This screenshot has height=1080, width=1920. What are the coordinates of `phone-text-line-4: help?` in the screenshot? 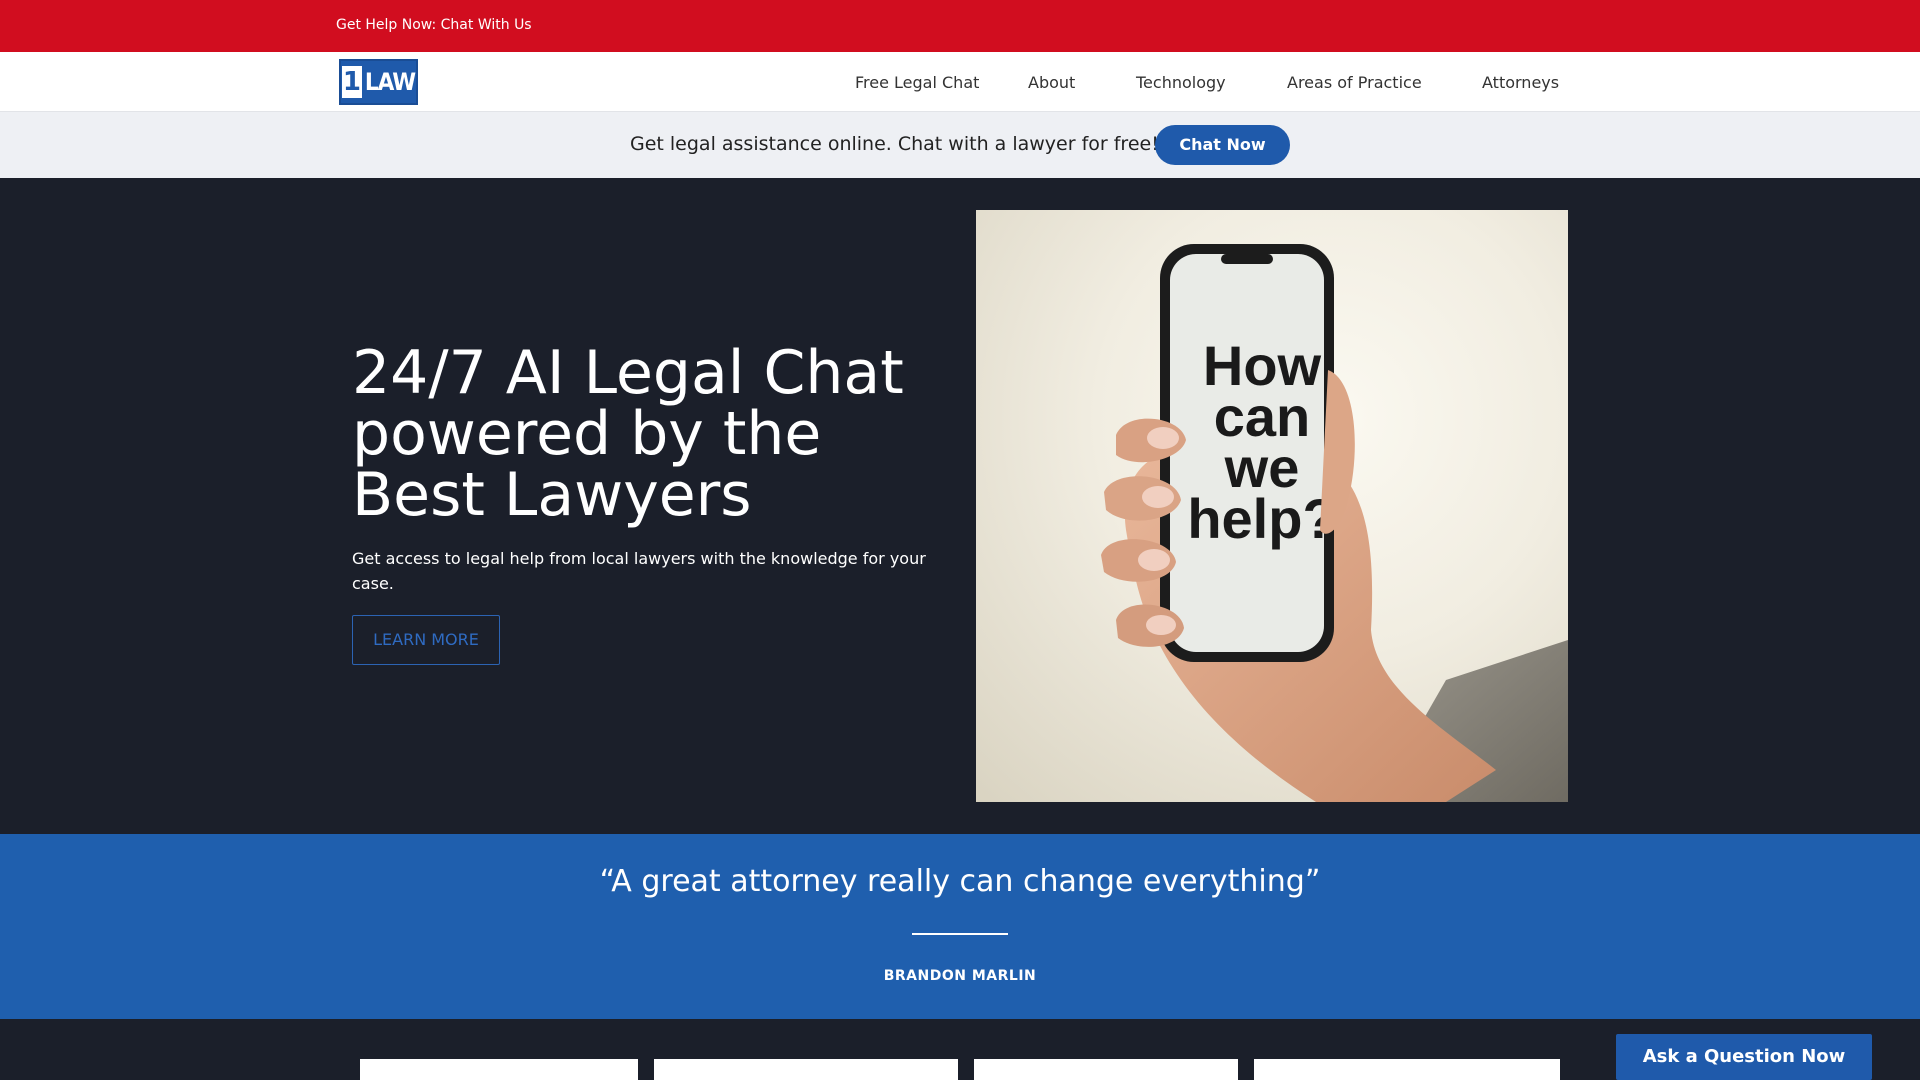 It's located at (1261, 518).